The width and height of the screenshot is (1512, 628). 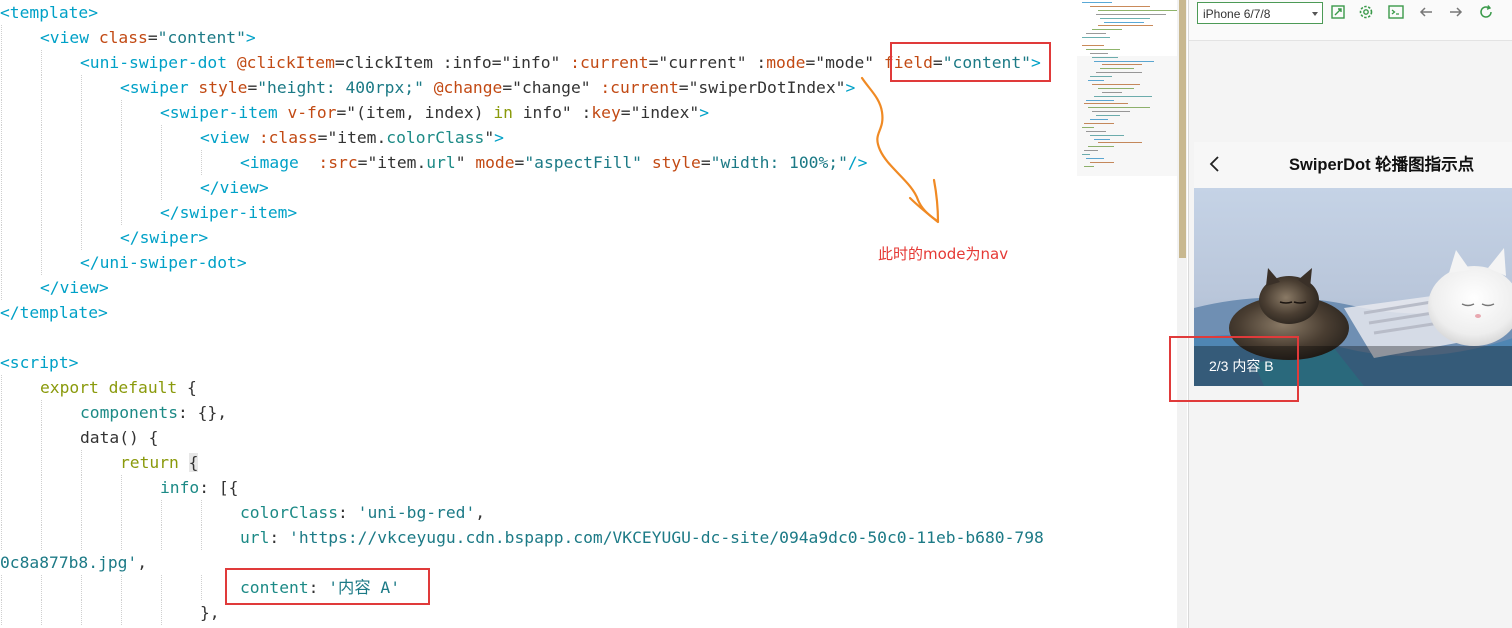 What do you see at coordinates (199, 487) in the screenshot?
I see `code-line: info: [{` at bounding box center [199, 487].